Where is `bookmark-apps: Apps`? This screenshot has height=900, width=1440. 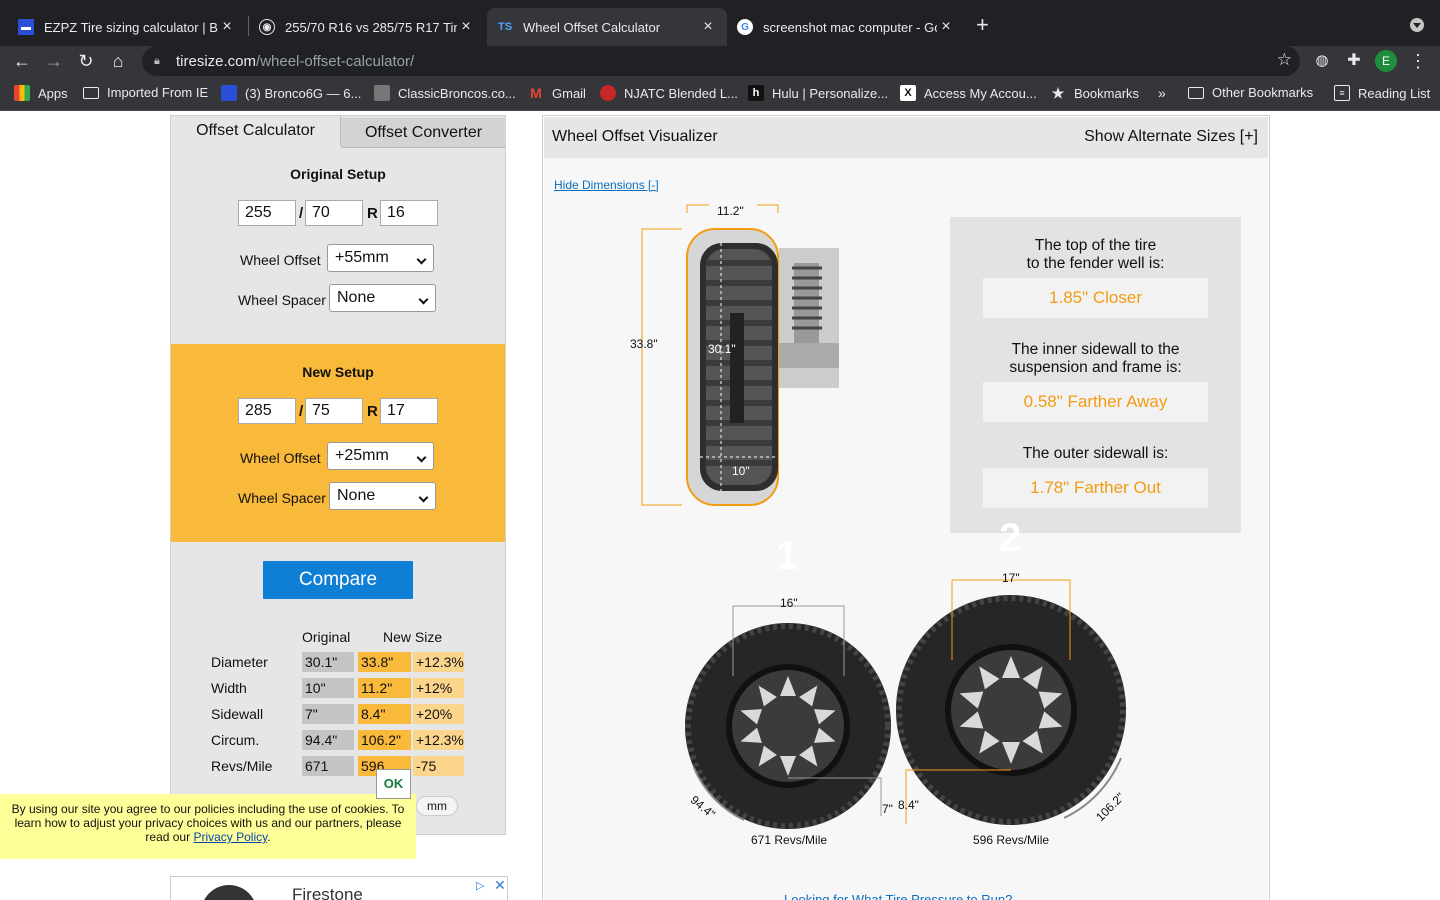 bookmark-apps: Apps is located at coordinates (41, 93).